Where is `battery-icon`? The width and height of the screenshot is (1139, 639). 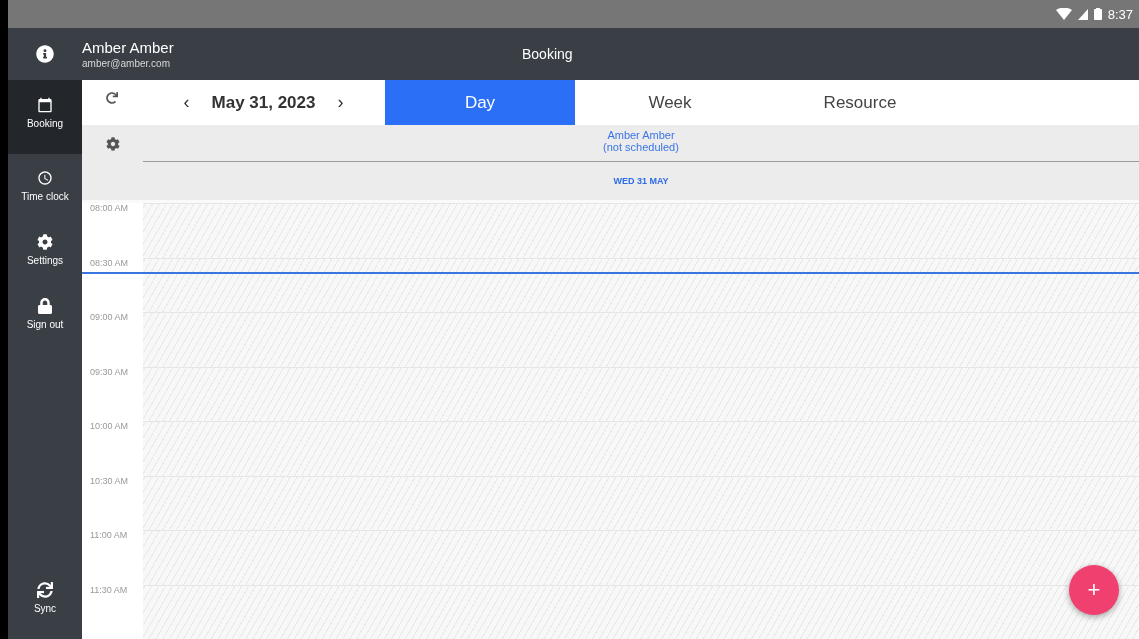
battery-icon is located at coordinates (1097, 14).